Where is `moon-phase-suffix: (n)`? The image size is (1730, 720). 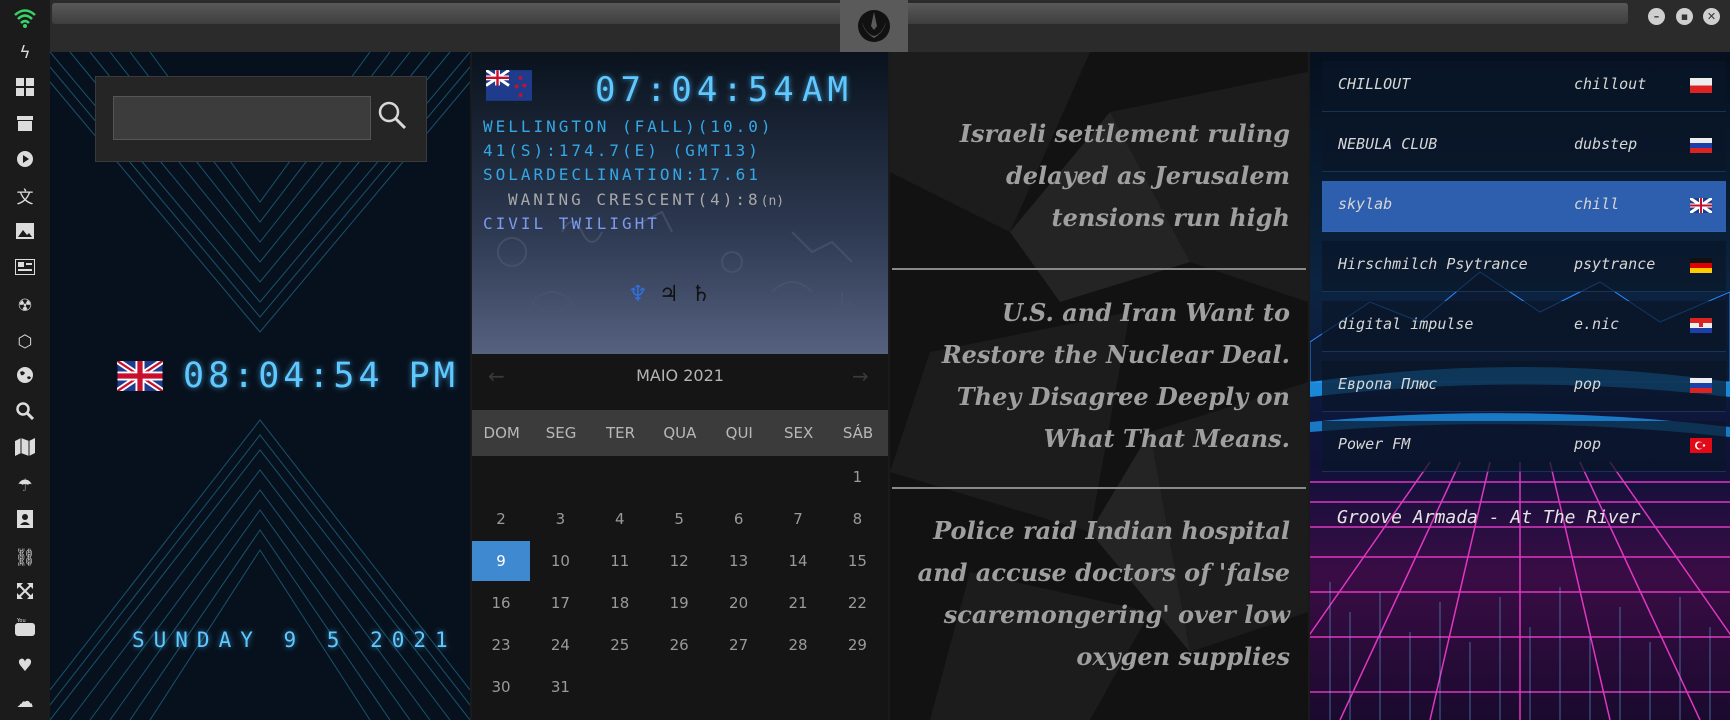 moon-phase-suffix: (n) is located at coordinates (772, 201).